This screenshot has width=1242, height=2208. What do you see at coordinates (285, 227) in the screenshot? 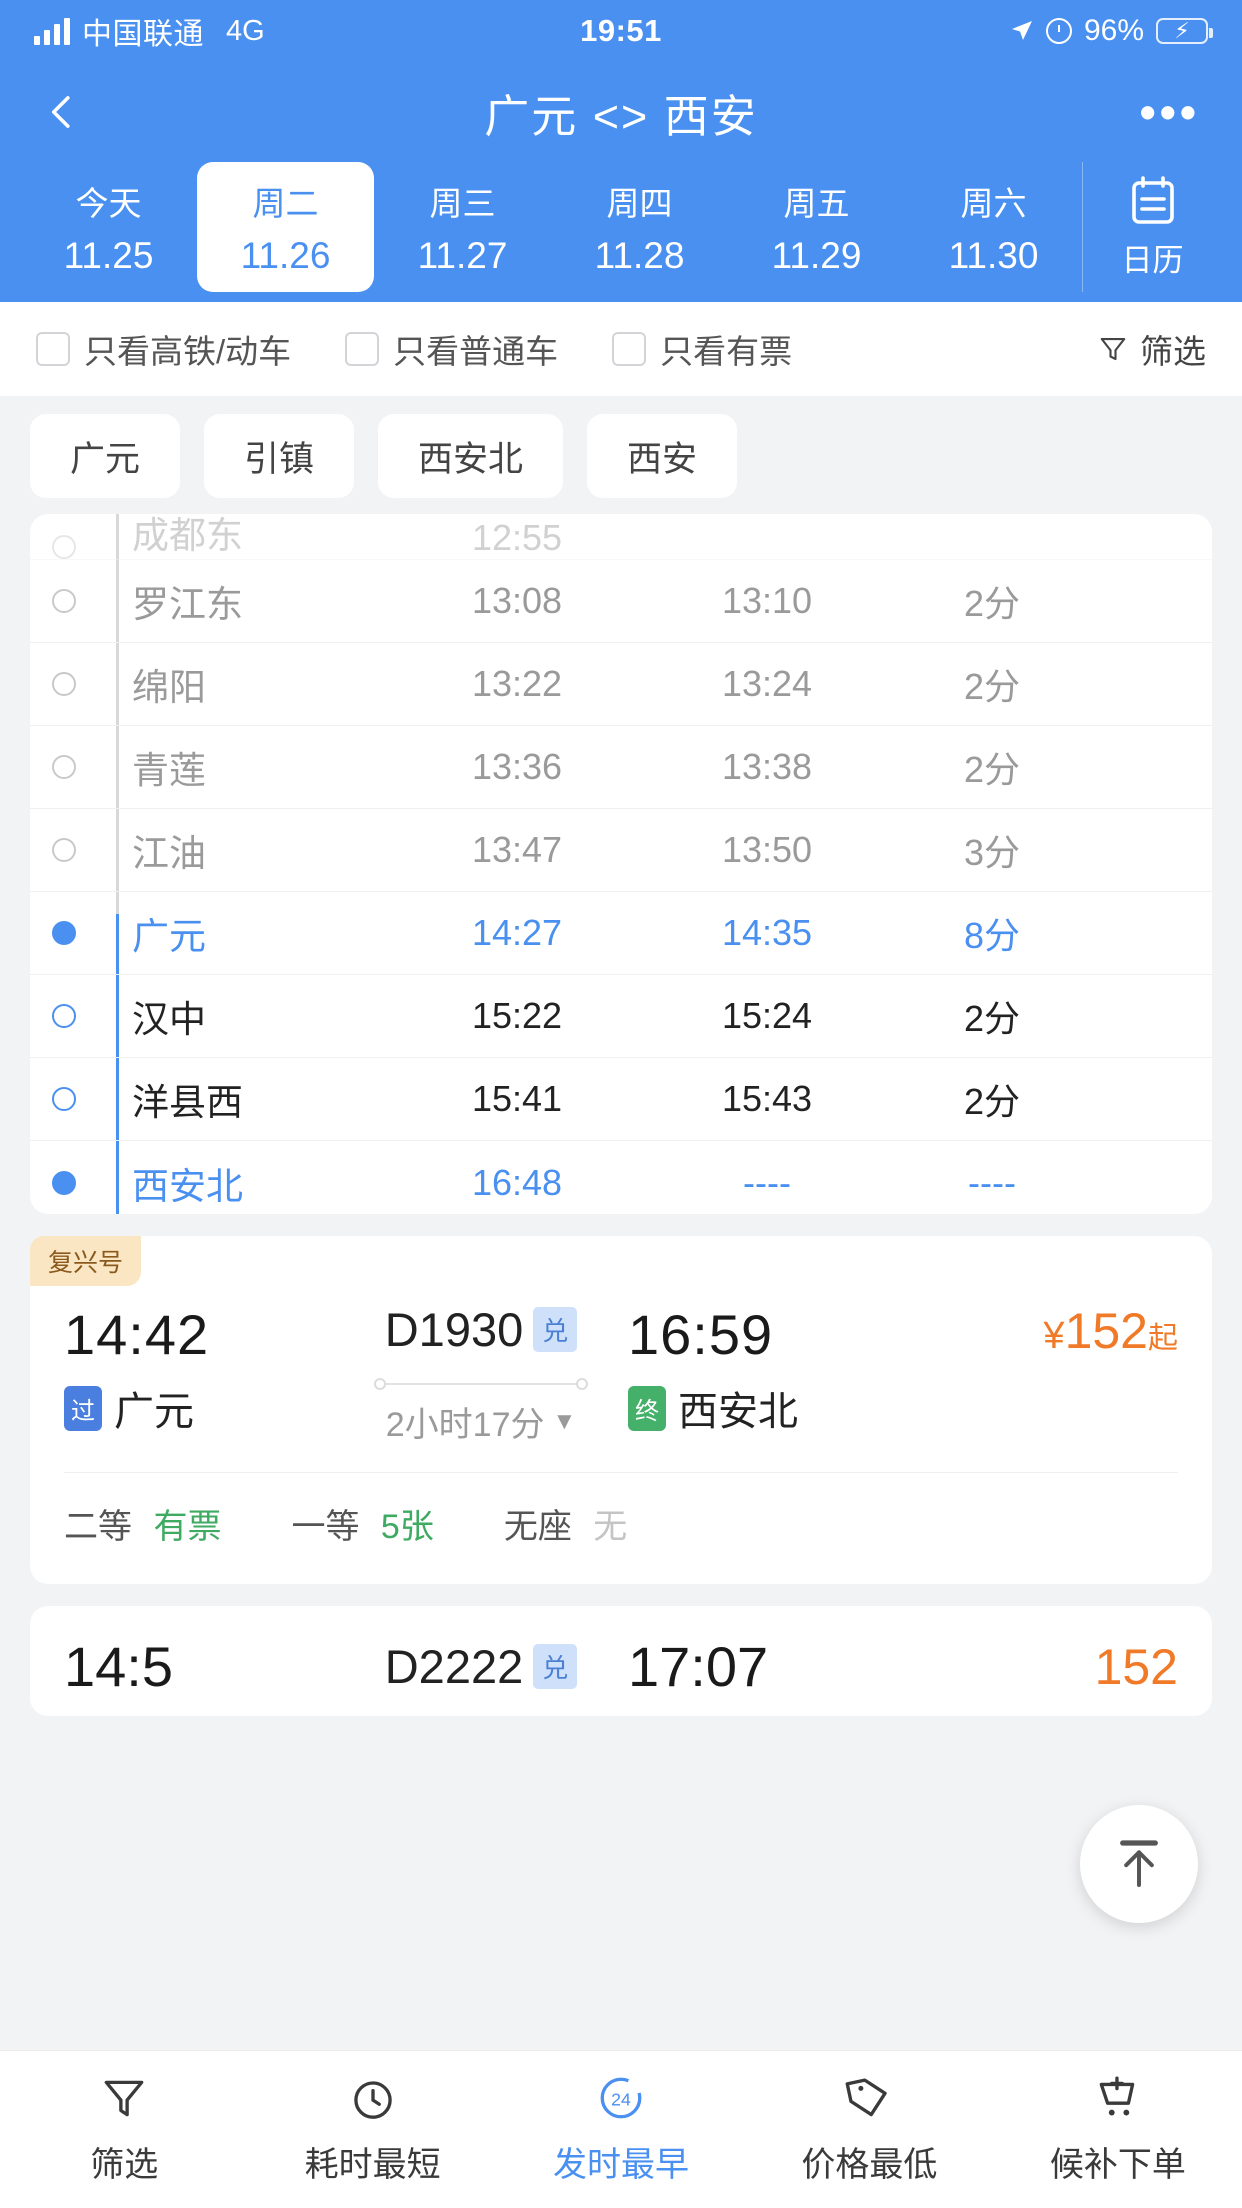
I see `date-tab-1: 周二 11.26` at bounding box center [285, 227].